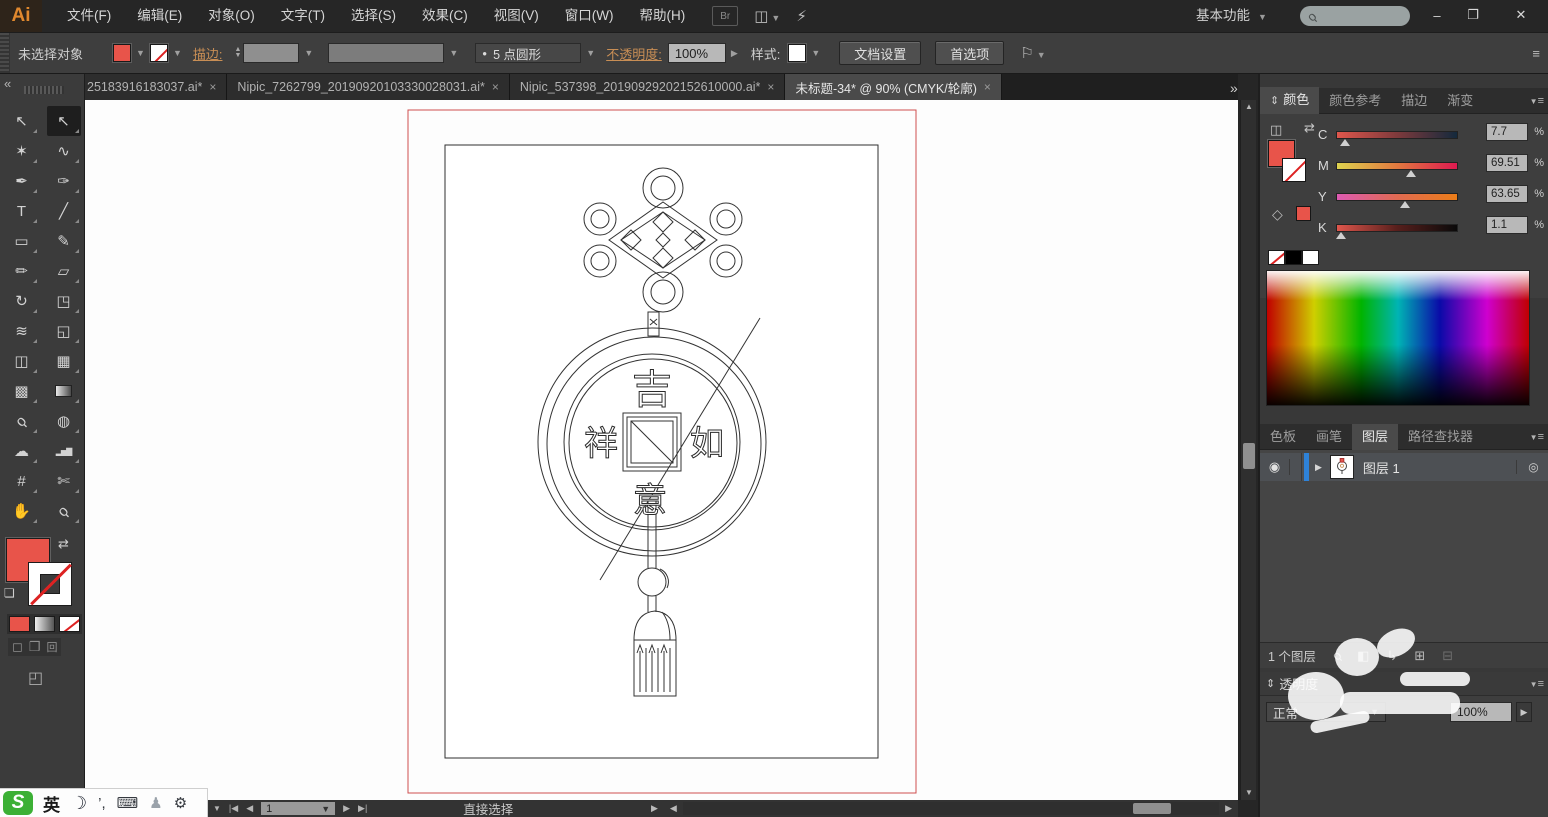 This screenshot has height=817, width=1548. I want to click on prev-artboard-icon: ◀, so click(249, 808).